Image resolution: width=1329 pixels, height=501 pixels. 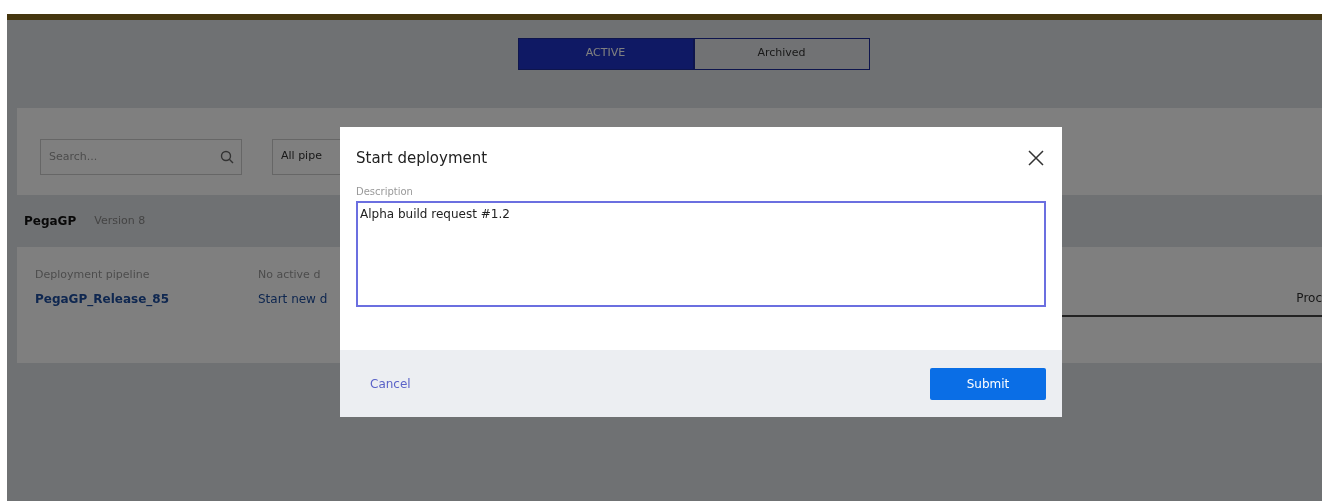 I want to click on application-name: PegaGP, so click(x=50, y=221).